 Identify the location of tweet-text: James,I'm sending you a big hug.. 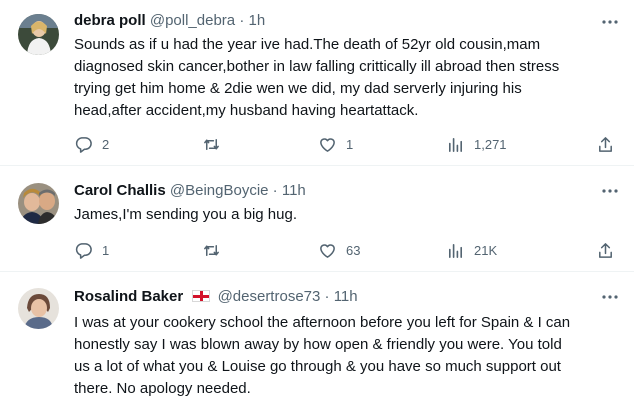
(185, 214).